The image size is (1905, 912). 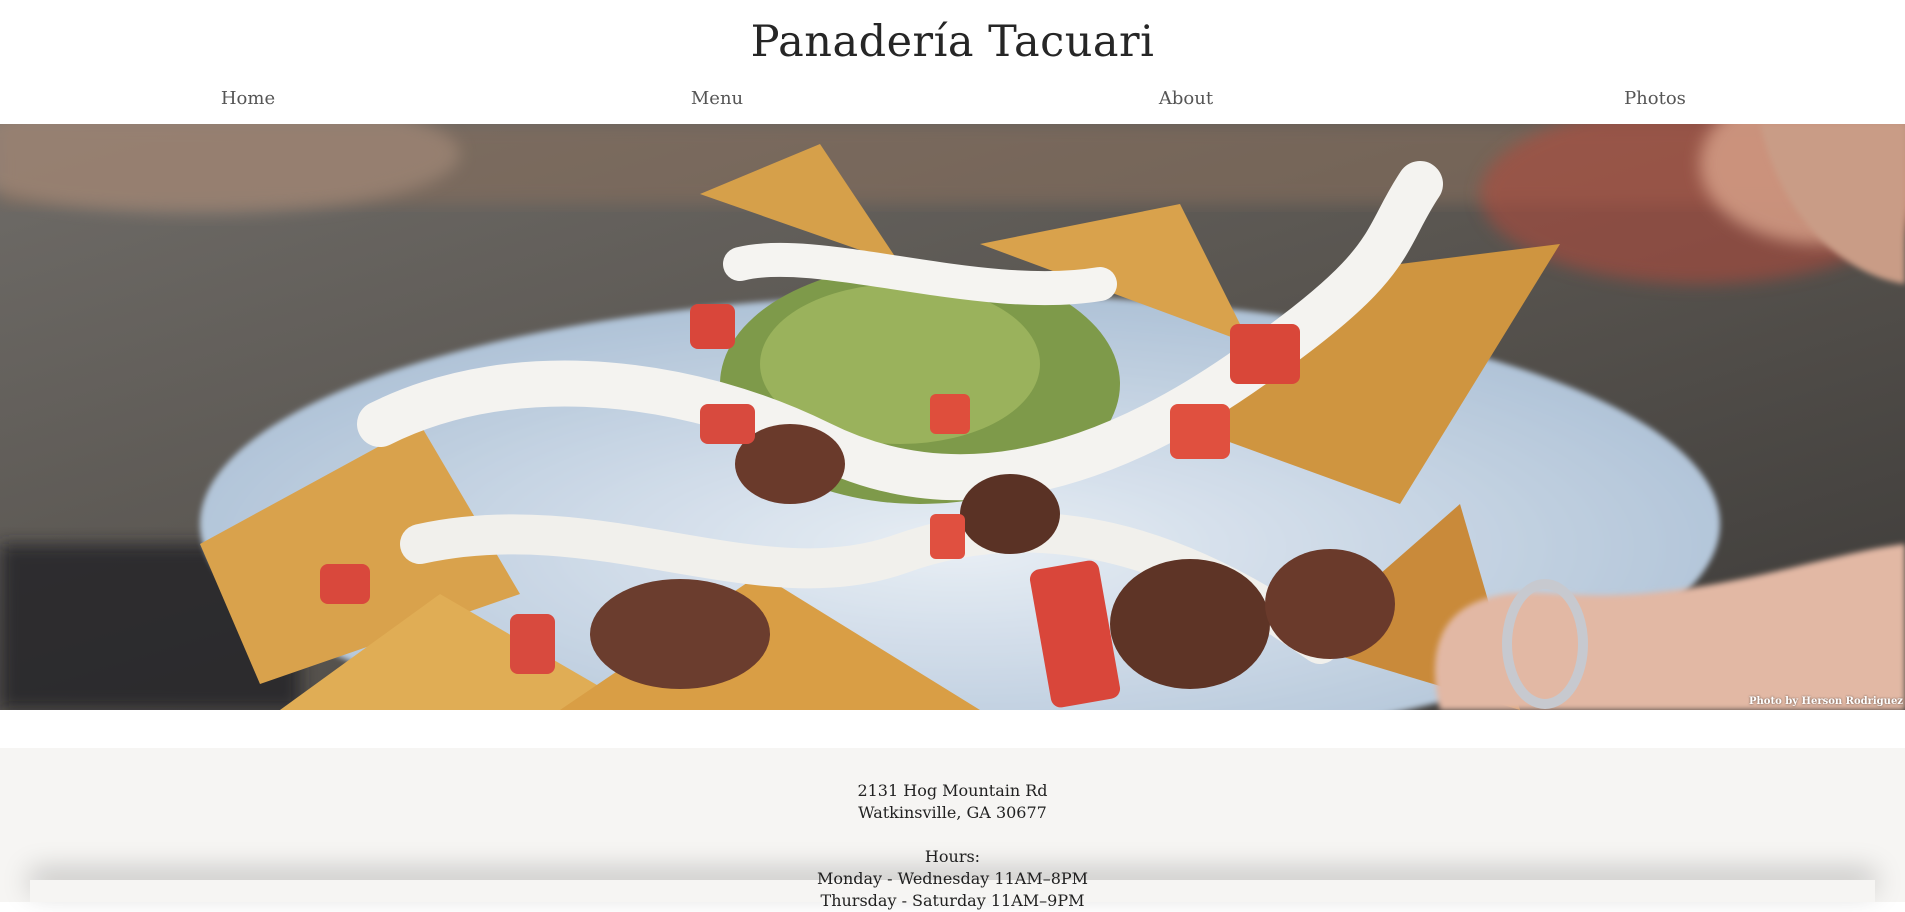 What do you see at coordinates (1826, 701) in the screenshot?
I see `photo-credit: Photo by Herson Rodriguez` at bounding box center [1826, 701].